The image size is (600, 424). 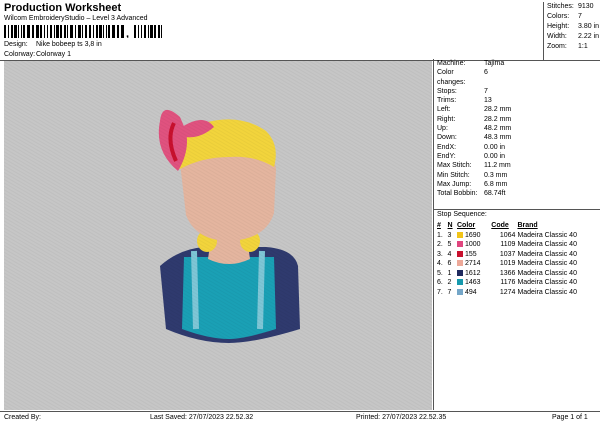 I want to click on color-number: 1463, so click(x=472, y=282).